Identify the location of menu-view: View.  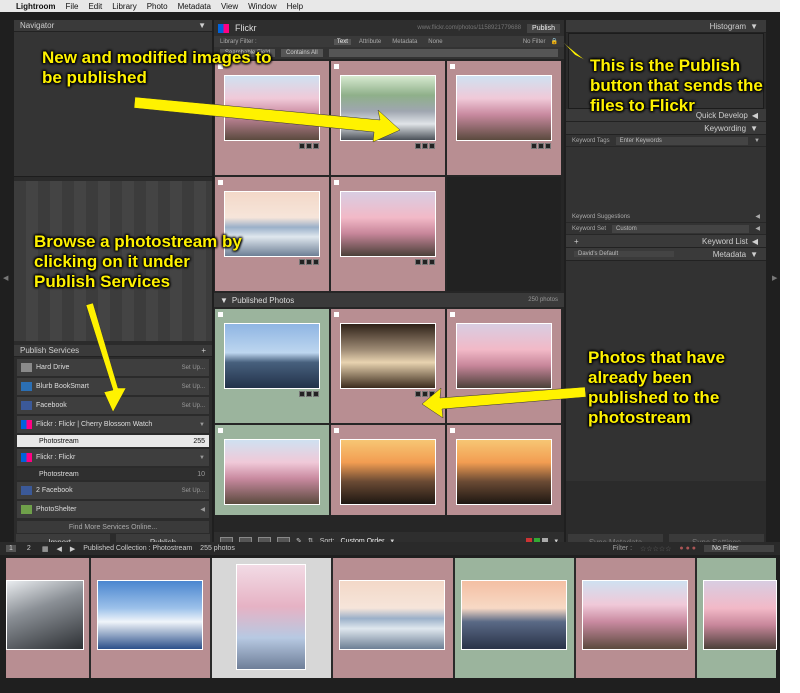
(229, 6).